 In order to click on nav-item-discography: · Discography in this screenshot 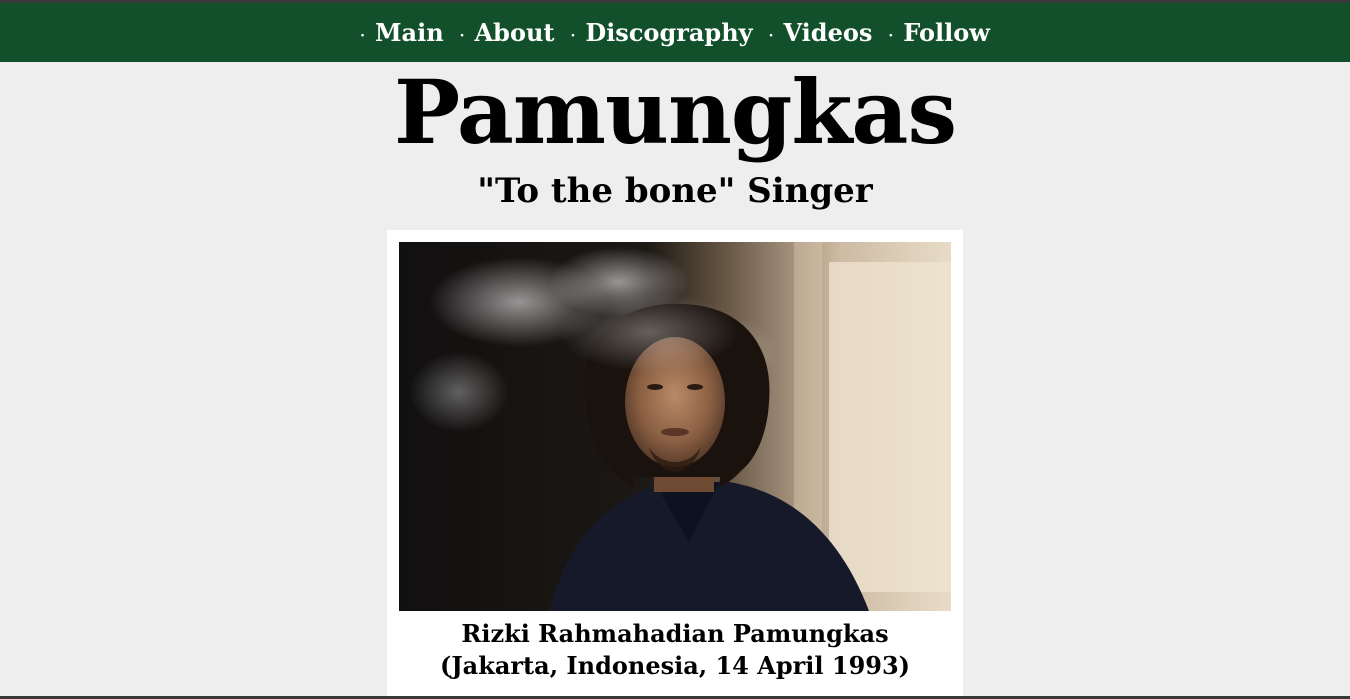, I will do `click(662, 32)`.